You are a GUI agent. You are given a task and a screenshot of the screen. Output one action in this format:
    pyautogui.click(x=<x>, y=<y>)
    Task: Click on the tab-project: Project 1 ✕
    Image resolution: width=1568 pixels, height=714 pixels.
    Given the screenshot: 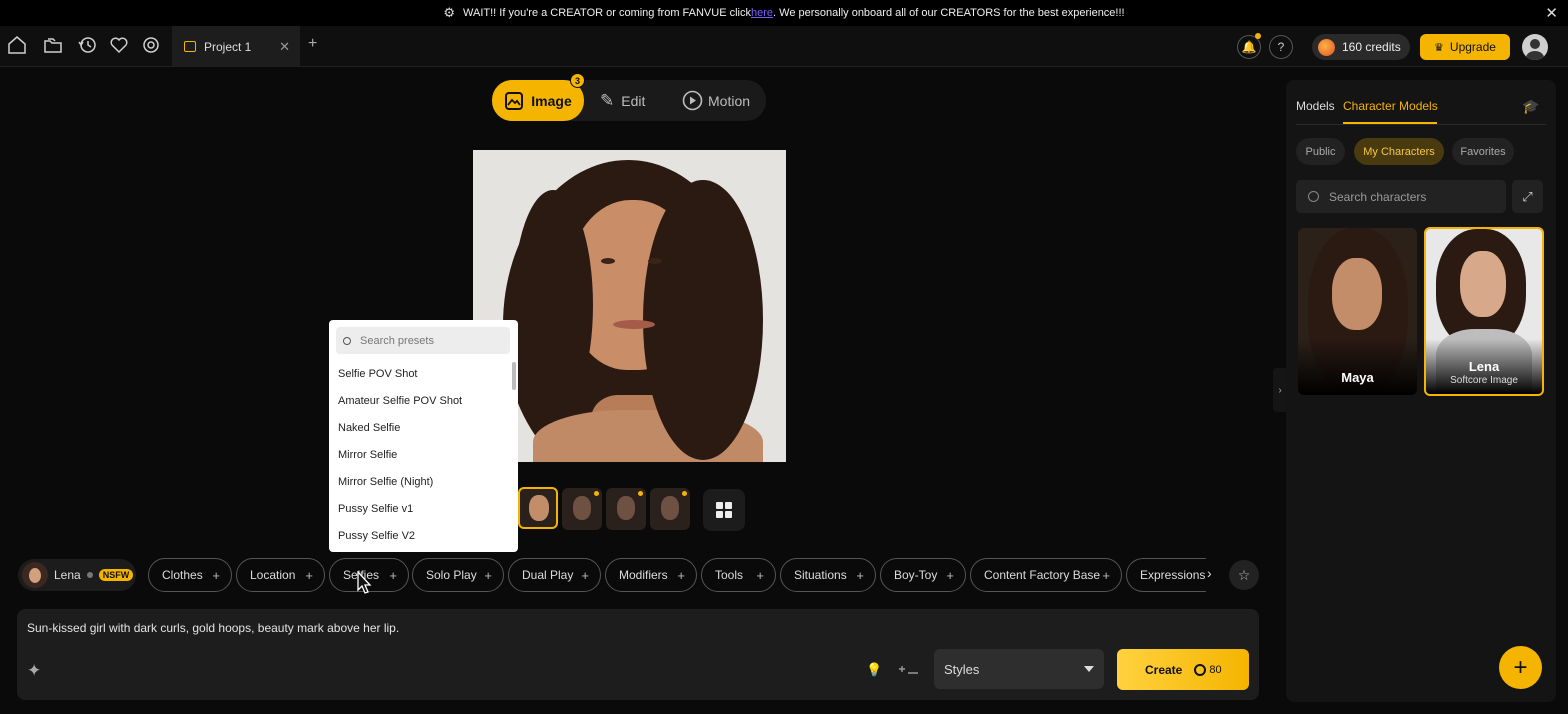 What is the action you would take?
    pyautogui.click(x=236, y=46)
    